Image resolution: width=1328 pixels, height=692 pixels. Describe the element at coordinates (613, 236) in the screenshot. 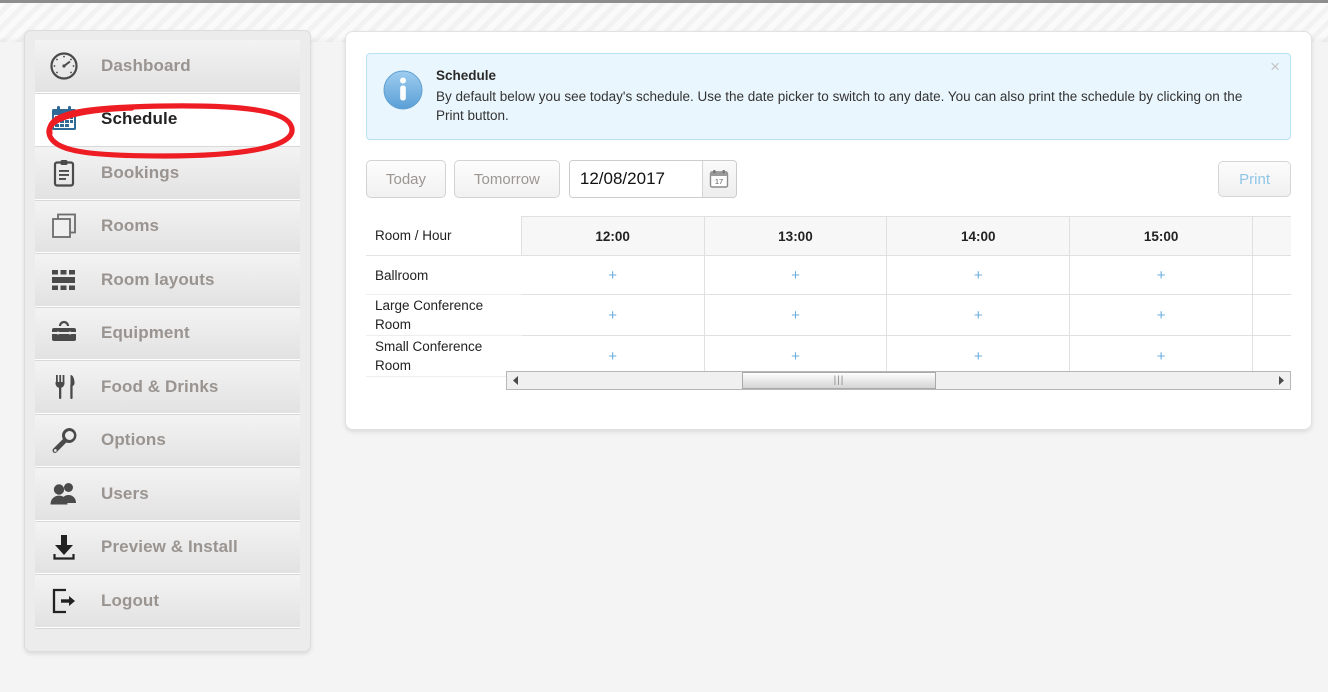

I see `column-header-hour: 12:00` at that location.